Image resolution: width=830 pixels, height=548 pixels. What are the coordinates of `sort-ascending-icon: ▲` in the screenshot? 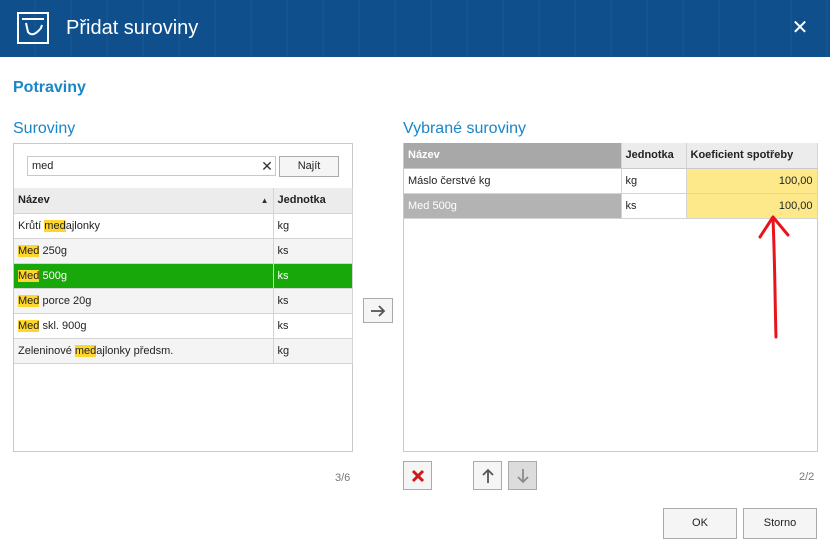 It's located at (264, 201).